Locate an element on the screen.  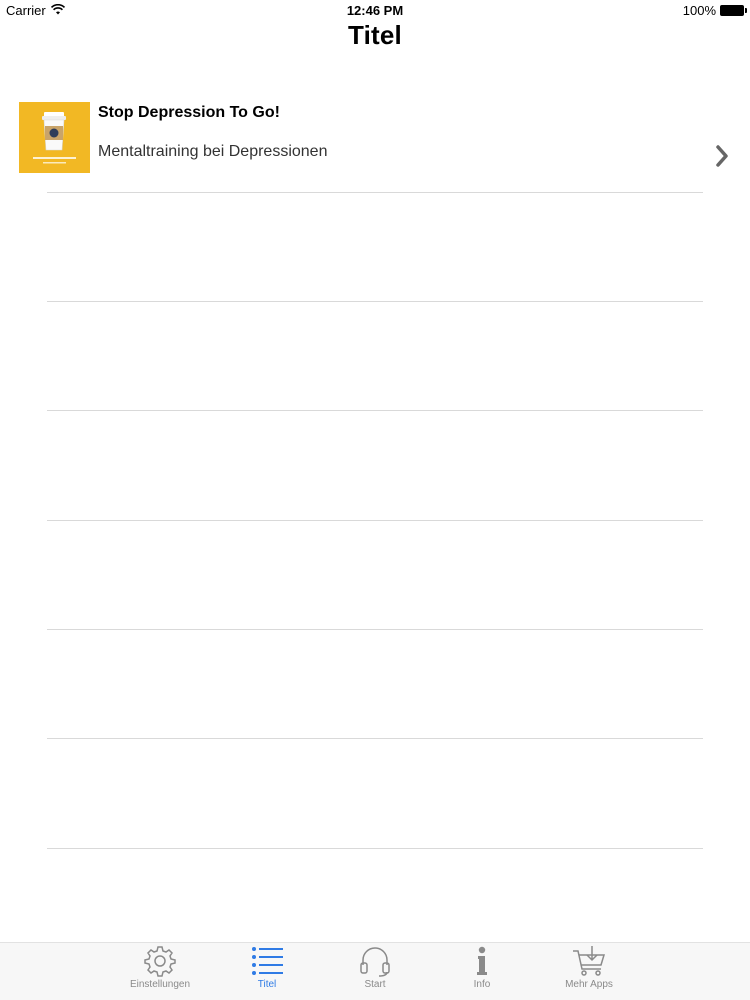
battery-percent: 100% is located at coordinates (699, 10).